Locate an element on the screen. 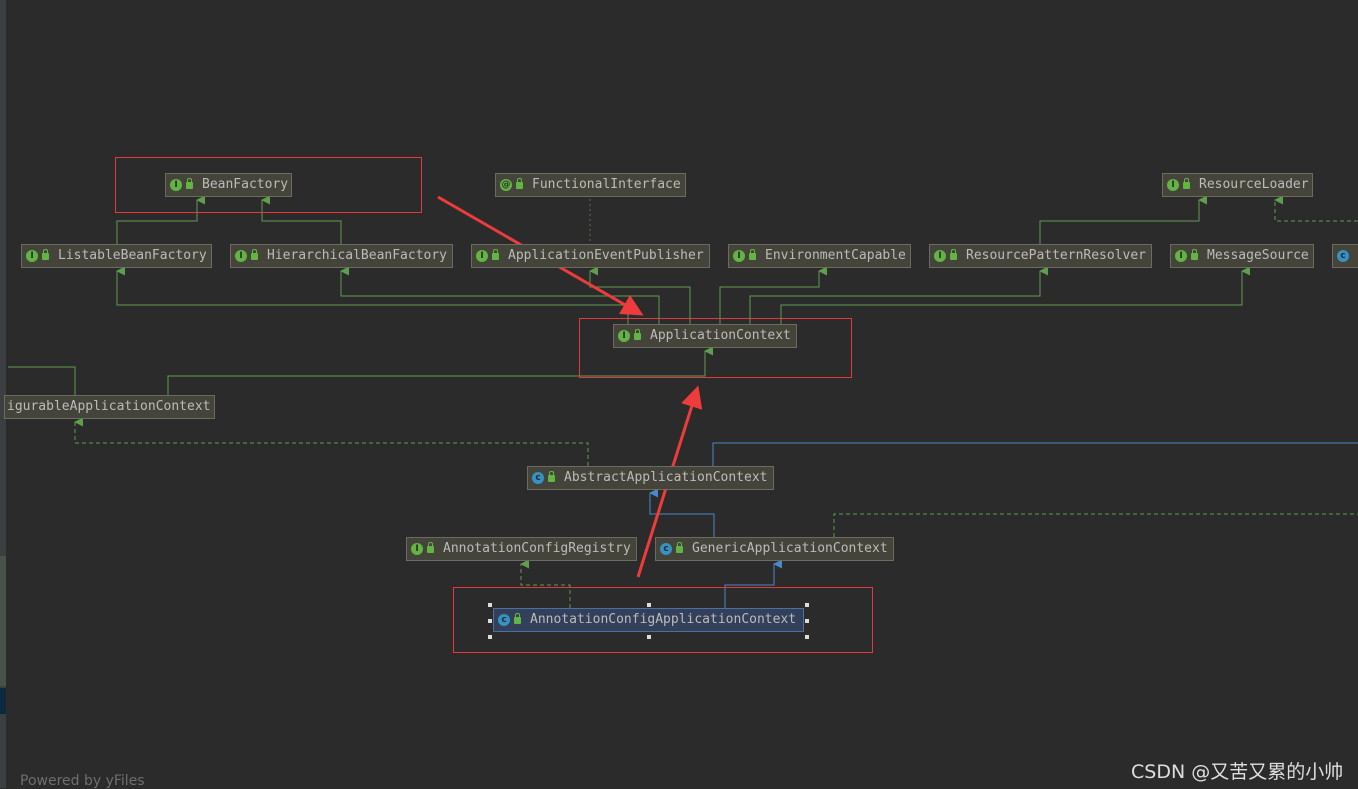 This screenshot has height=789, width=1358. node-label: ResourceLoader is located at coordinates (1254, 184).